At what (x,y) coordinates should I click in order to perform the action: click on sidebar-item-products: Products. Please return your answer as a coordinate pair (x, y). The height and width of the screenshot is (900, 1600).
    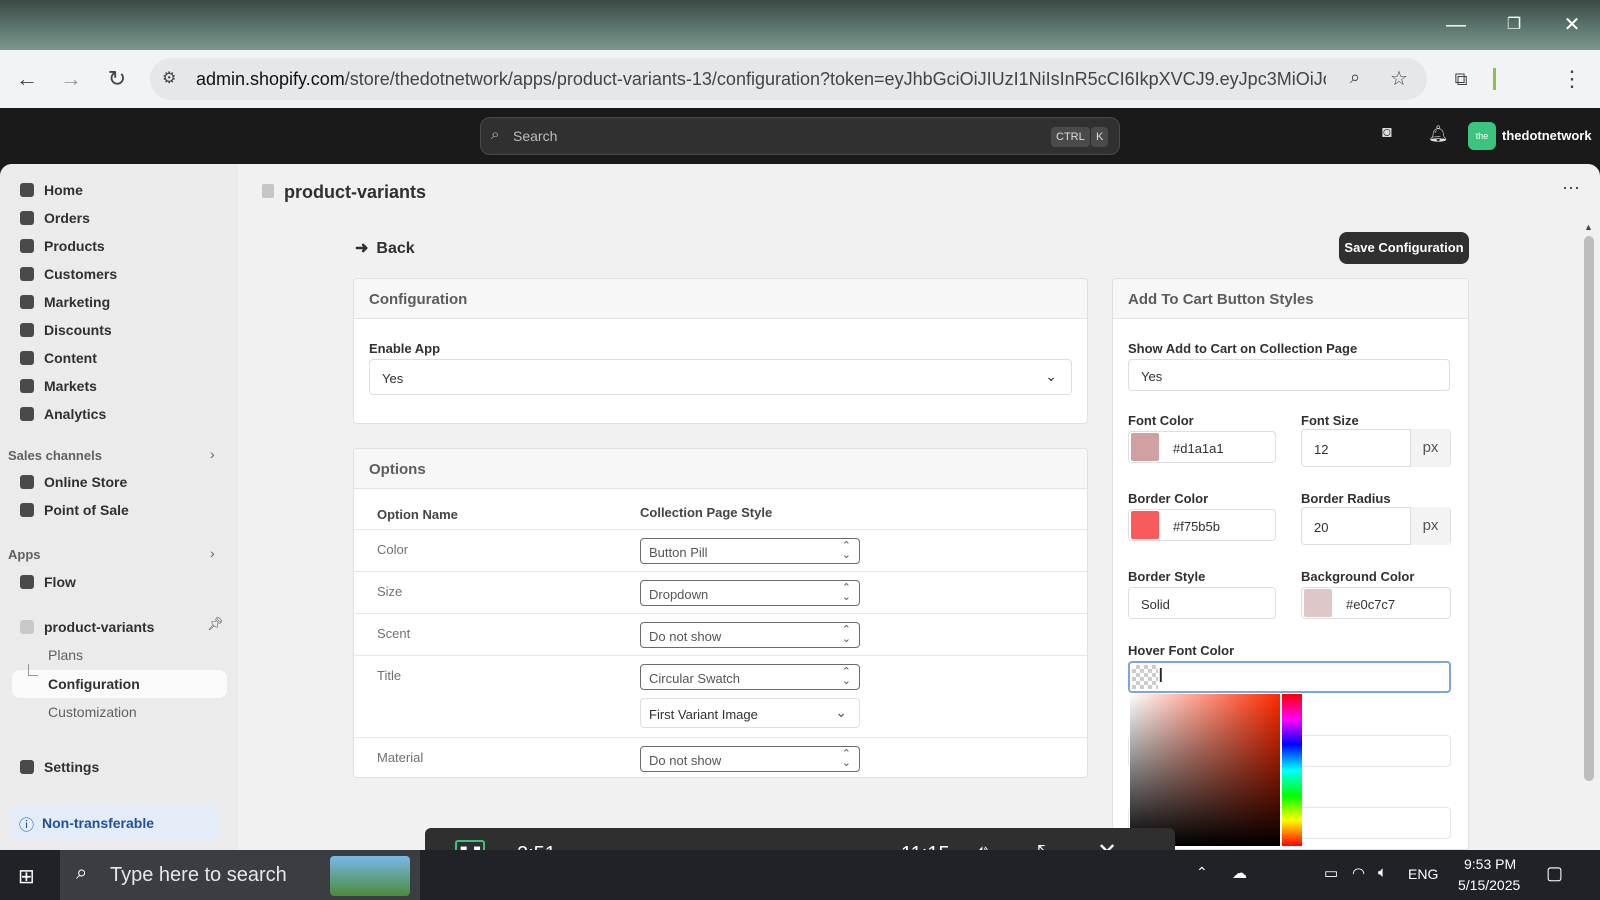
    Looking at the image, I should click on (62, 246).